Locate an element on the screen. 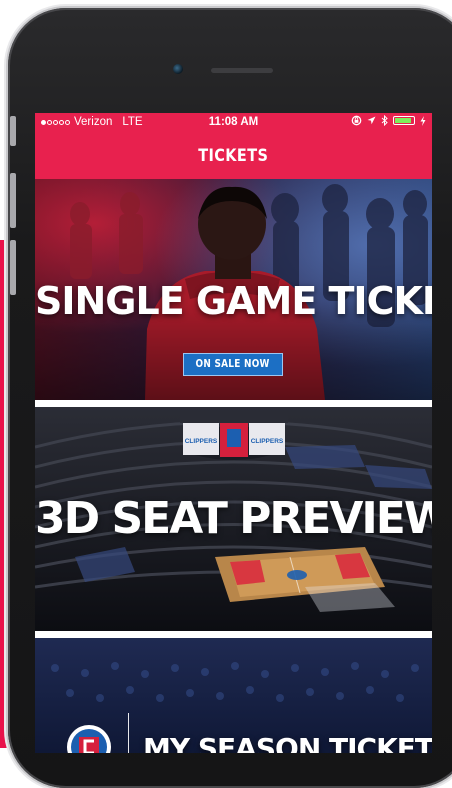  scoreboard-right-text: CLIPPERS is located at coordinates (267, 441).